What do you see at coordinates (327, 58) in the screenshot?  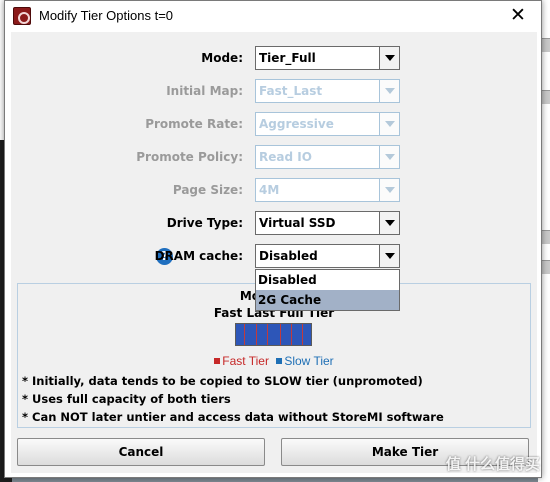 I see `mode-select: Tier_Full` at bounding box center [327, 58].